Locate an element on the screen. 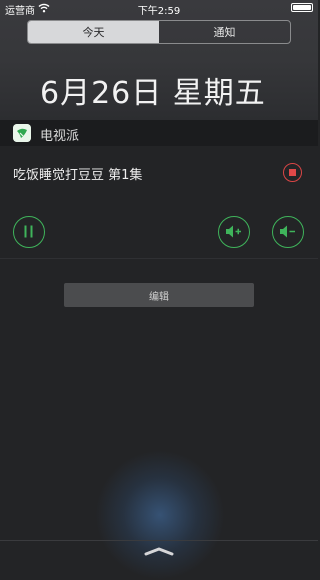 The image size is (320, 580). stop-icon is located at coordinates (292, 172).